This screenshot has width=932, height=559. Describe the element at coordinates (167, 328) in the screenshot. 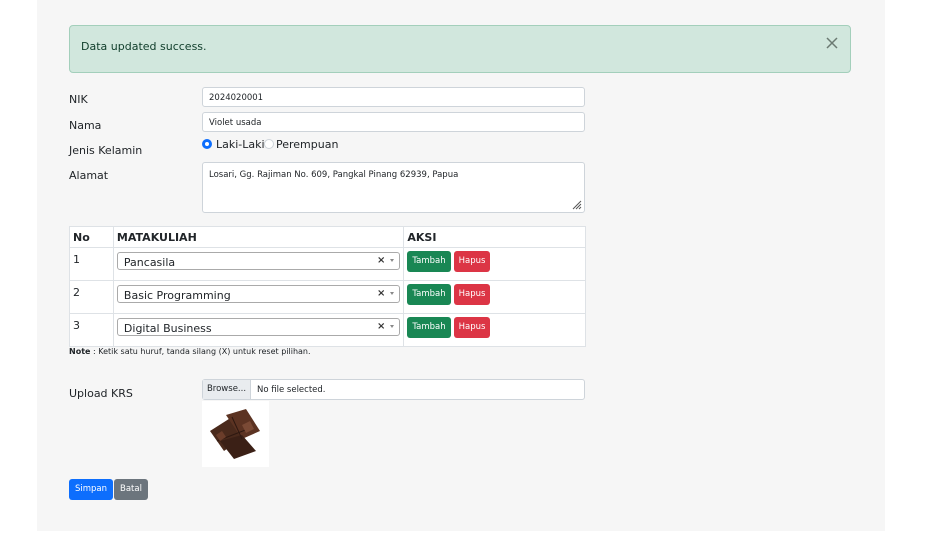

I see `select-value: Digital Business` at that location.